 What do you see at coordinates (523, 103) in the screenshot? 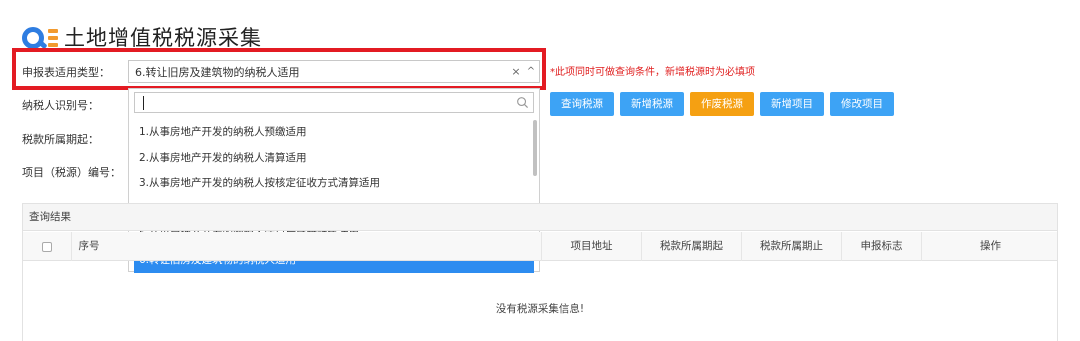
I see `search-icon` at bounding box center [523, 103].